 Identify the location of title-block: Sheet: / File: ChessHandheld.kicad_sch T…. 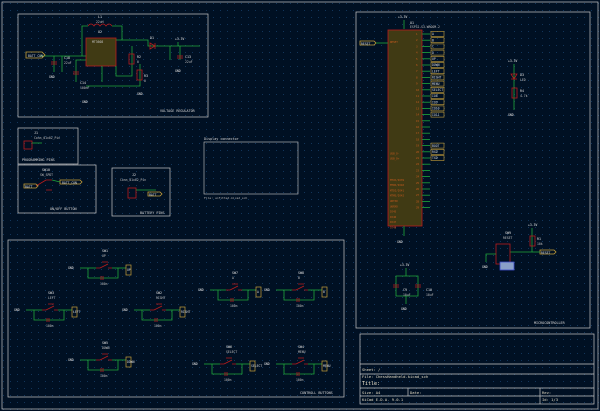
(477, 369).